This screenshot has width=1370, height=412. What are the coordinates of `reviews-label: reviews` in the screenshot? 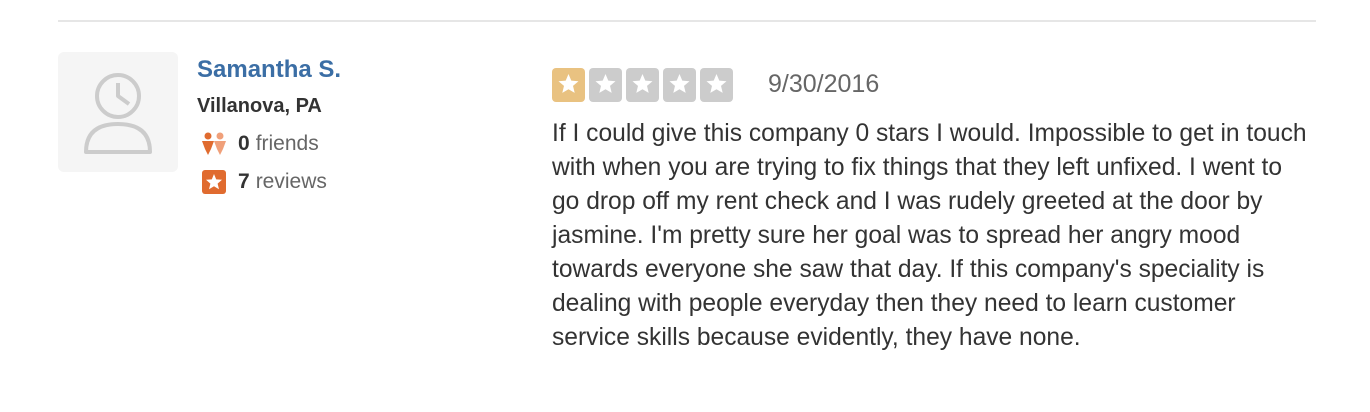 It's located at (291, 181).